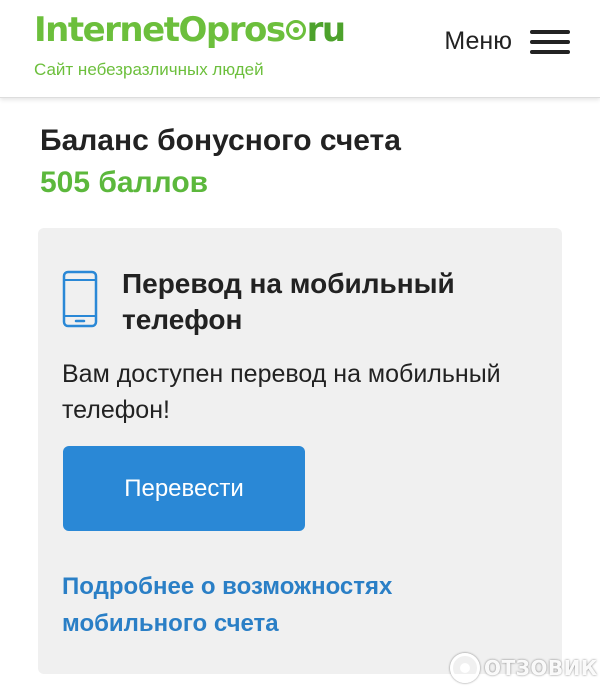  Describe the element at coordinates (326, 30) in the screenshot. I see `logo-text-domain: ru` at that location.